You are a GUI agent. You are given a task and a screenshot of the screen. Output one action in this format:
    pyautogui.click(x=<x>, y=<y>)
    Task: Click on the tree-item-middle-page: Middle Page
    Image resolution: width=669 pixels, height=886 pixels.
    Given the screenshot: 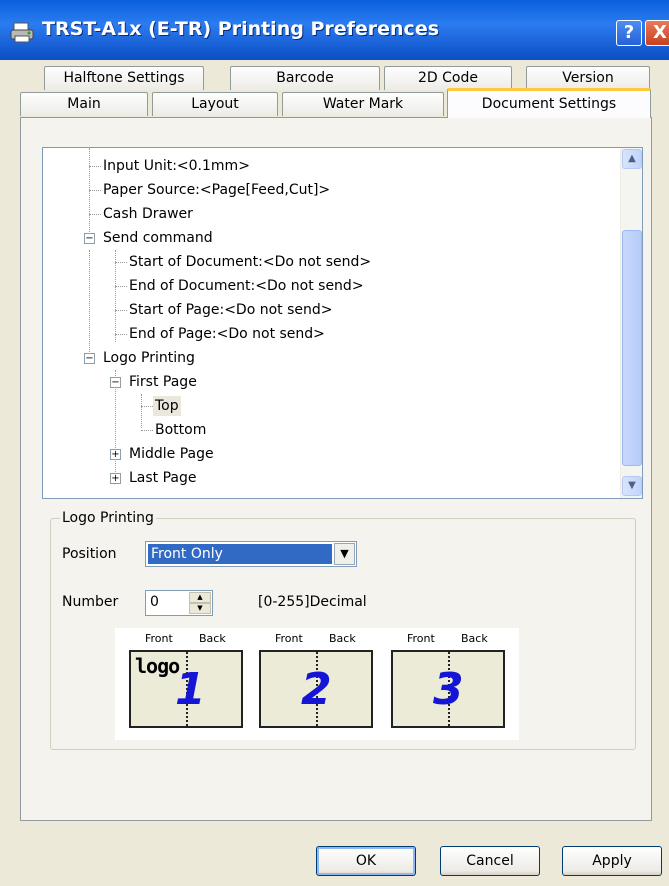 What is the action you would take?
    pyautogui.click(x=171, y=454)
    